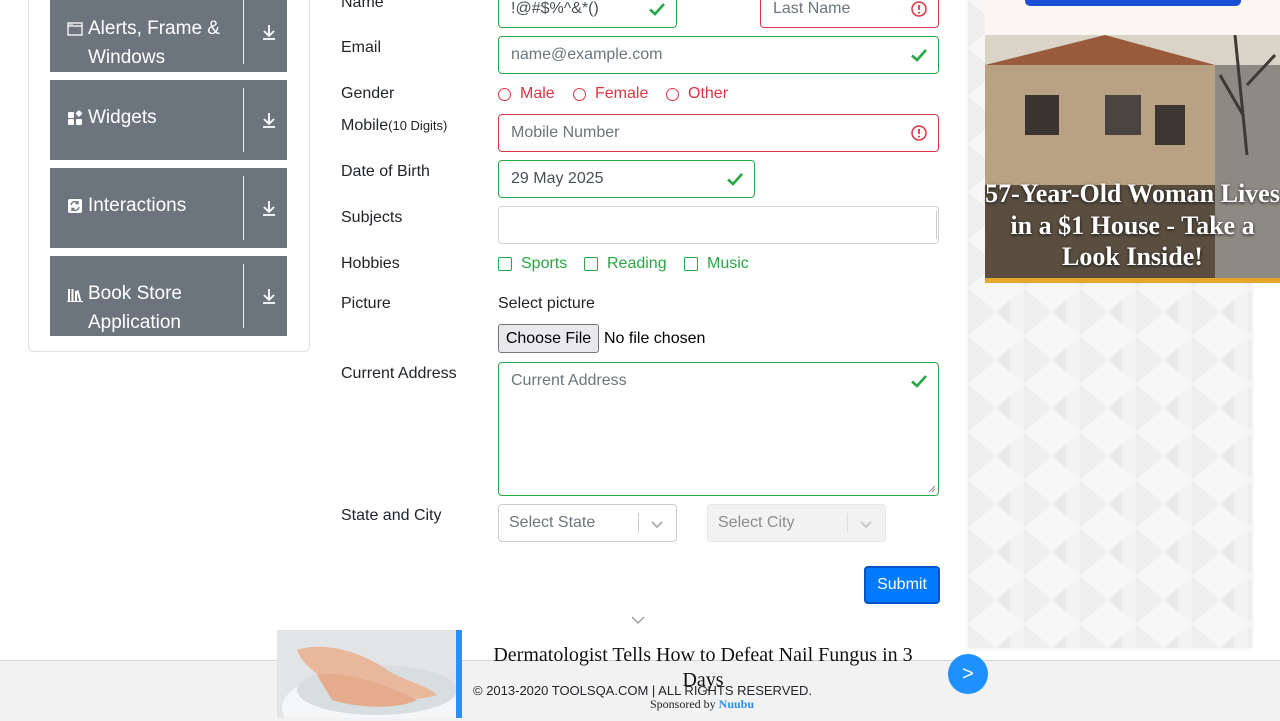 The height and width of the screenshot is (721, 1280). Describe the element at coordinates (1132, 280) in the screenshot. I see `ad-accent-bar` at that location.